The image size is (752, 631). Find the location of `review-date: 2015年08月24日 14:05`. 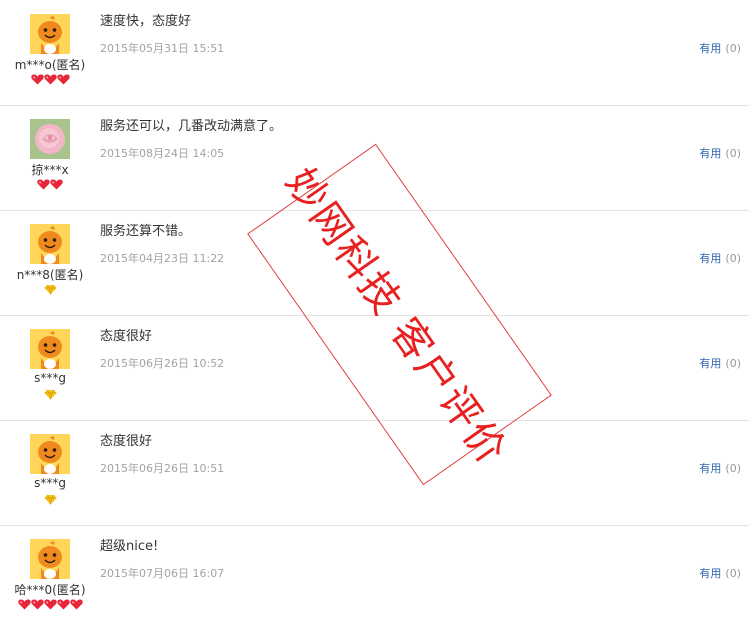

review-date: 2015年08月24日 14:05 is located at coordinates (162, 153).